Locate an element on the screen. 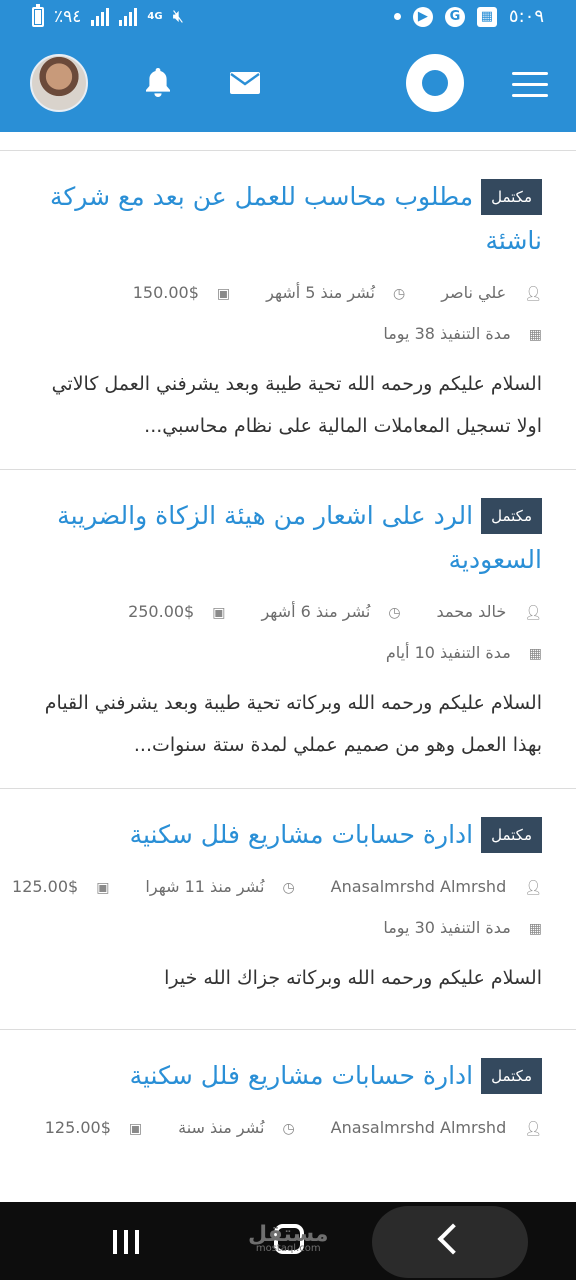  meta-budget: ▣$150.00 is located at coordinates (181, 292).